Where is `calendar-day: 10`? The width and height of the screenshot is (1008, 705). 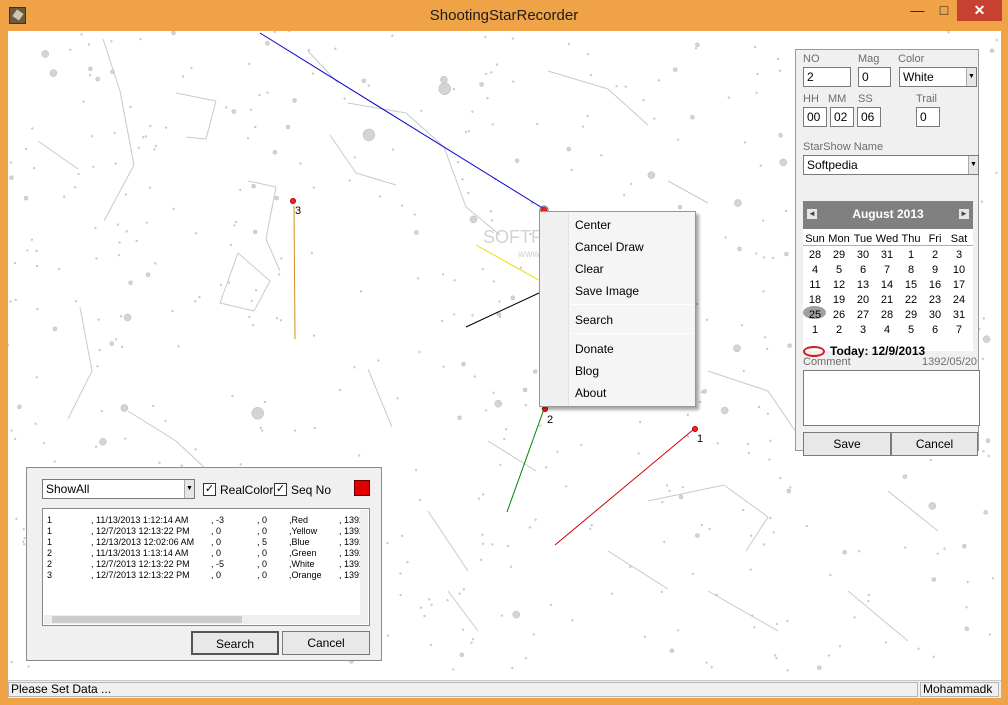 calendar-day: 10 is located at coordinates (959, 270).